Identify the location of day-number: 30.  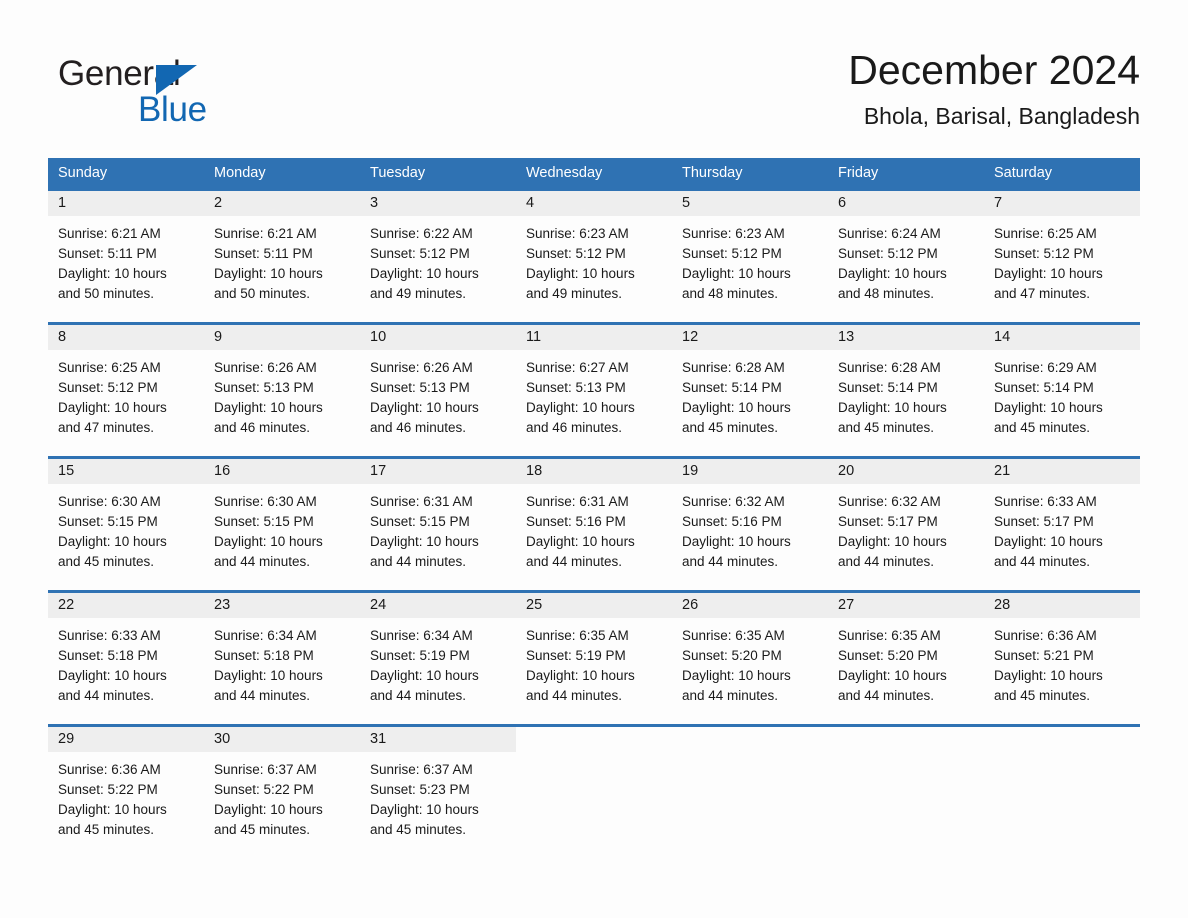
(222, 739).